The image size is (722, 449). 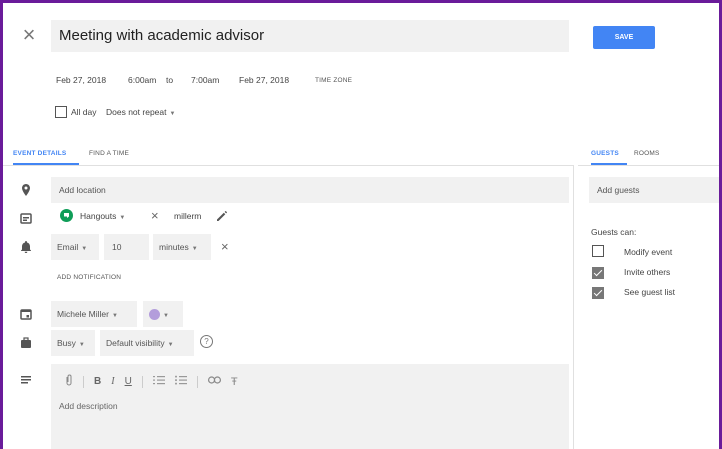 I want to click on calendar-owner-dropdown: Michele Miller ▼, so click(x=94, y=314).